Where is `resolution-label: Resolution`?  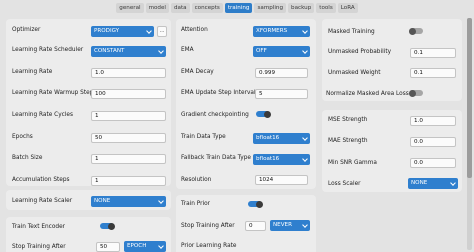 resolution-label: Resolution is located at coordinates (196, 180).